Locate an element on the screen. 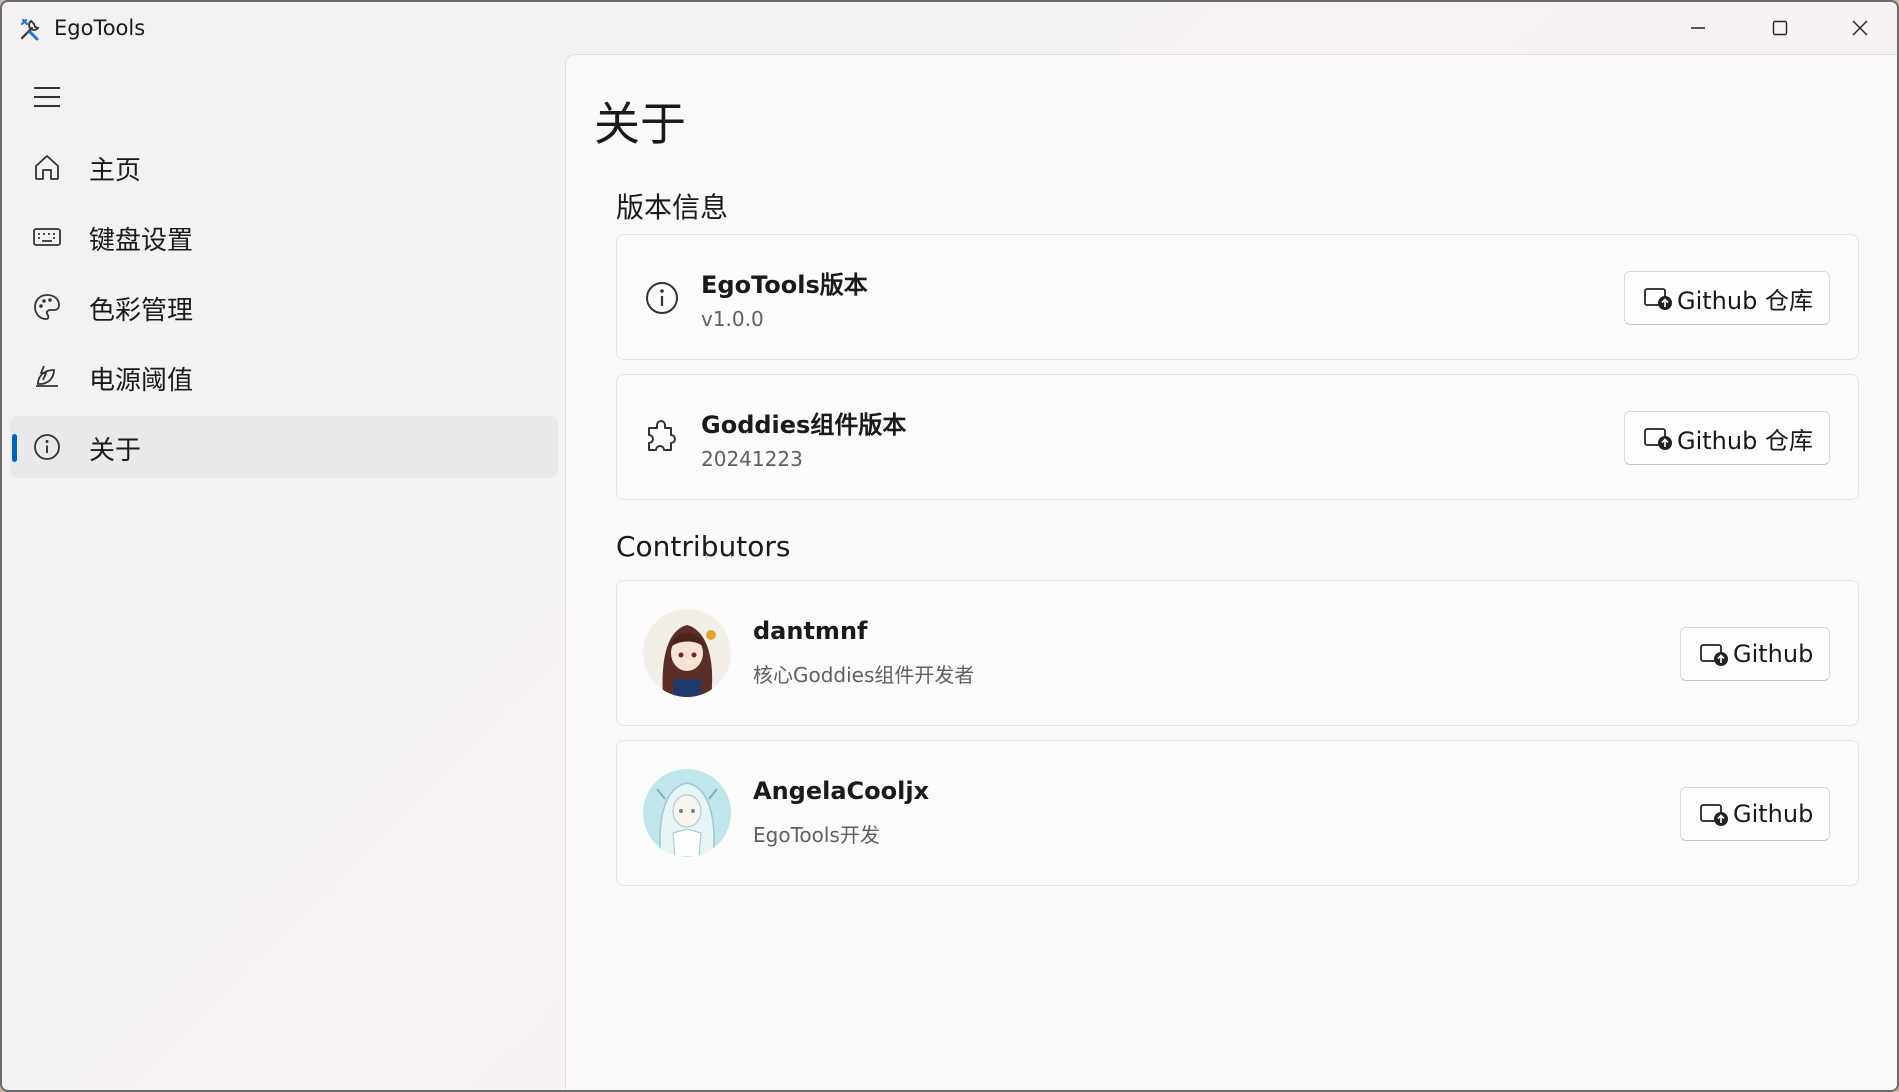 The height and width of the screenshot is (1092, 1899). sidebar-item-keyboard: 键盘设置 is located at coordinates (284, 237).